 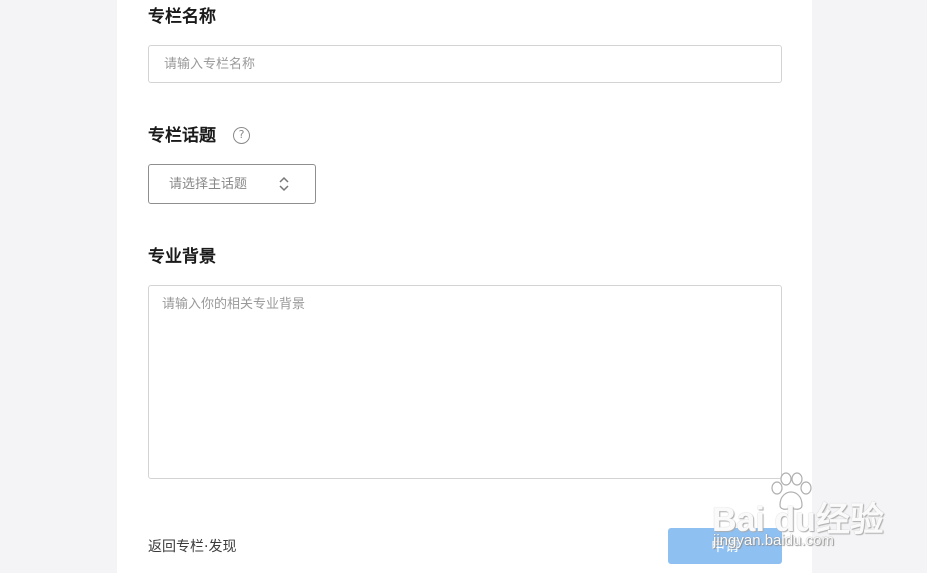 I want to click on column-name-placeholder: 请输入专栏名称, so click(x=210, y=64).